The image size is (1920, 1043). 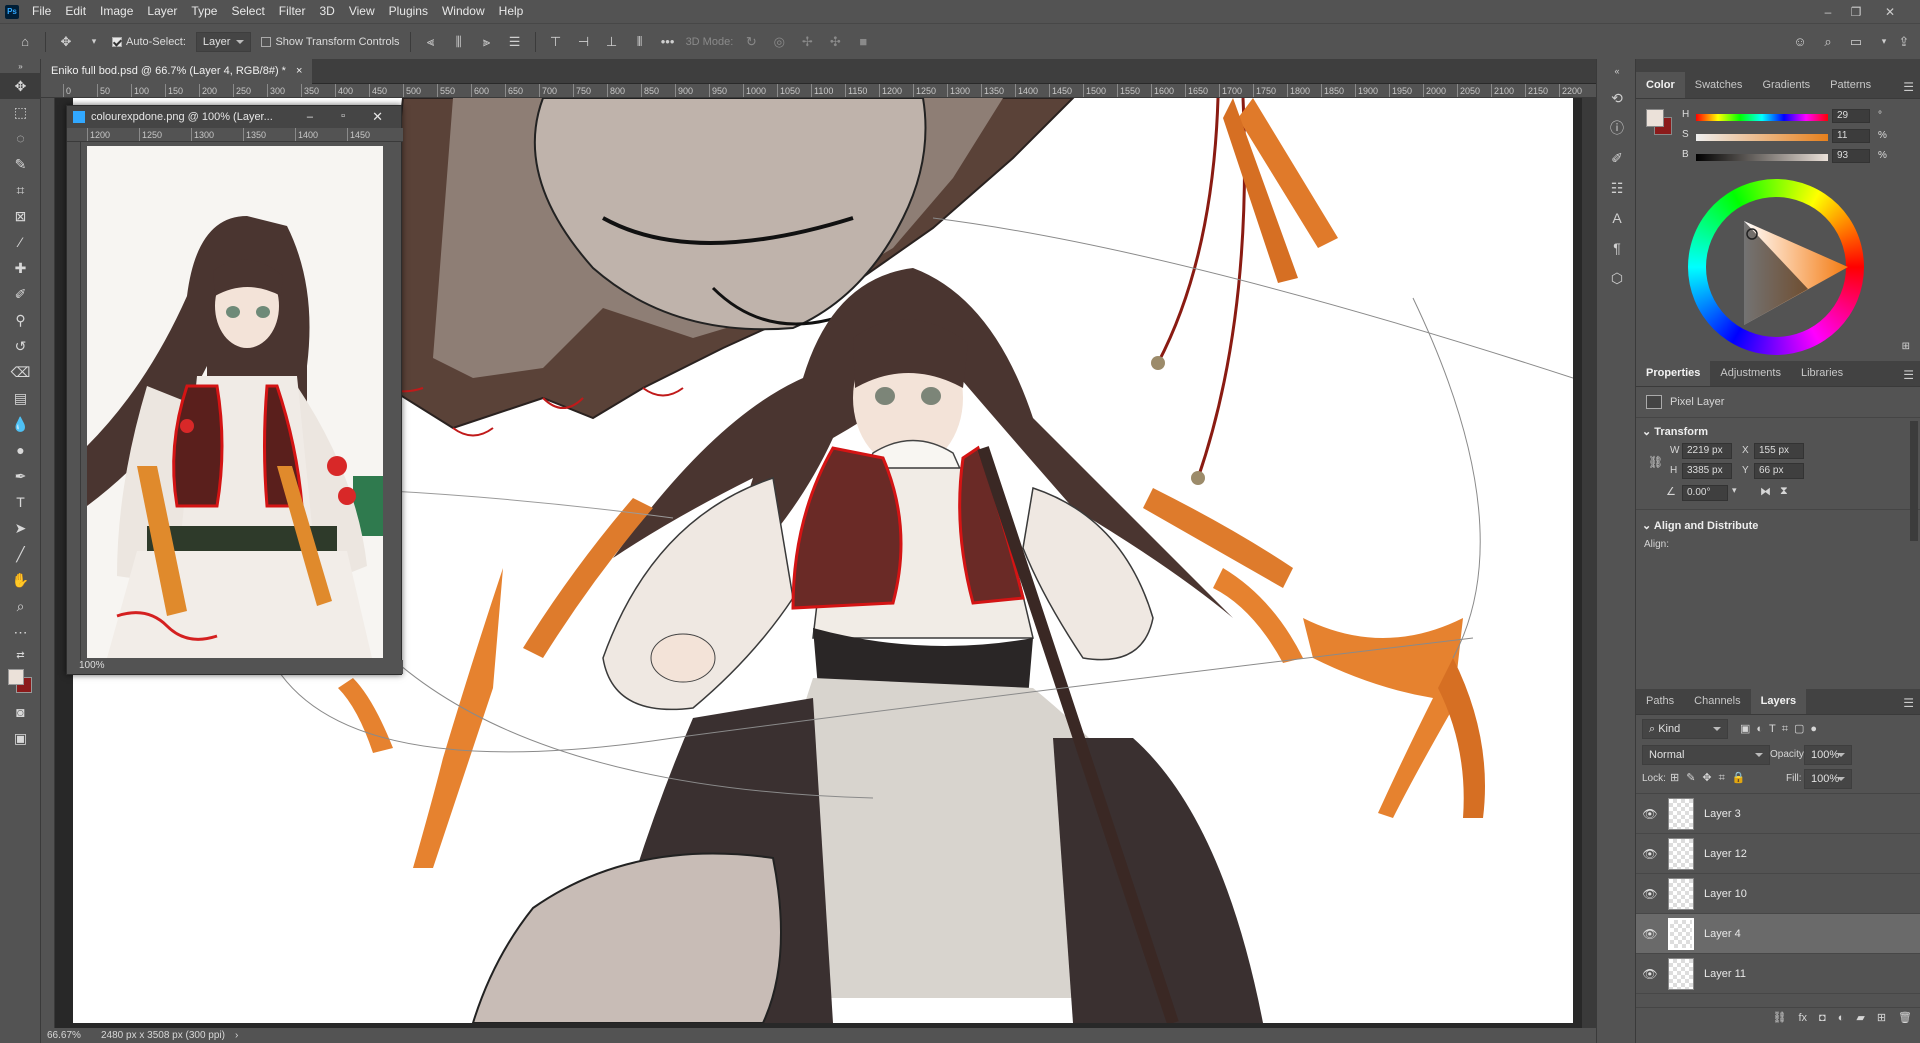 What do you see at coordinates (1660, 701) in the screenshot?
I see `tab-paths: Paths` at bounding box center [1660, 701].